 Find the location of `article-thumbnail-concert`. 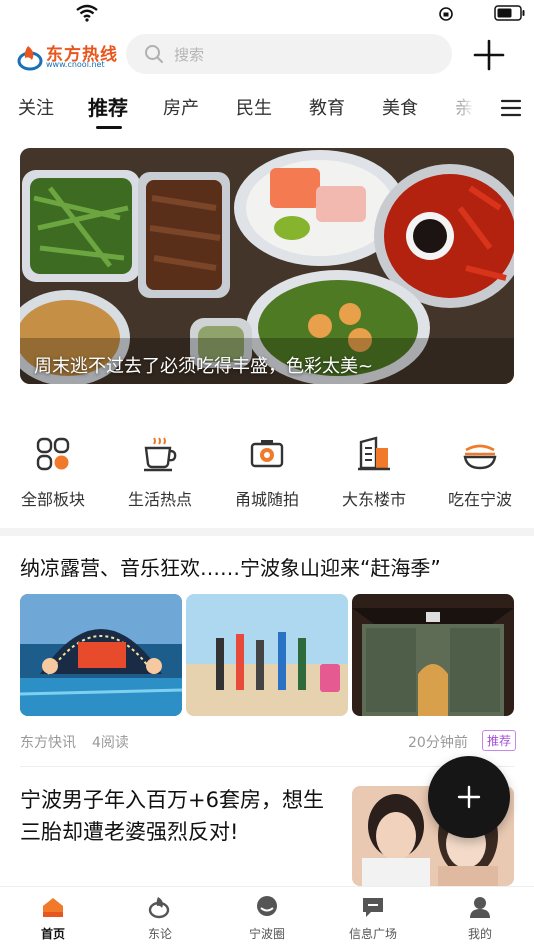

article-thumbnail-concert is located at coordinates (101, 655).